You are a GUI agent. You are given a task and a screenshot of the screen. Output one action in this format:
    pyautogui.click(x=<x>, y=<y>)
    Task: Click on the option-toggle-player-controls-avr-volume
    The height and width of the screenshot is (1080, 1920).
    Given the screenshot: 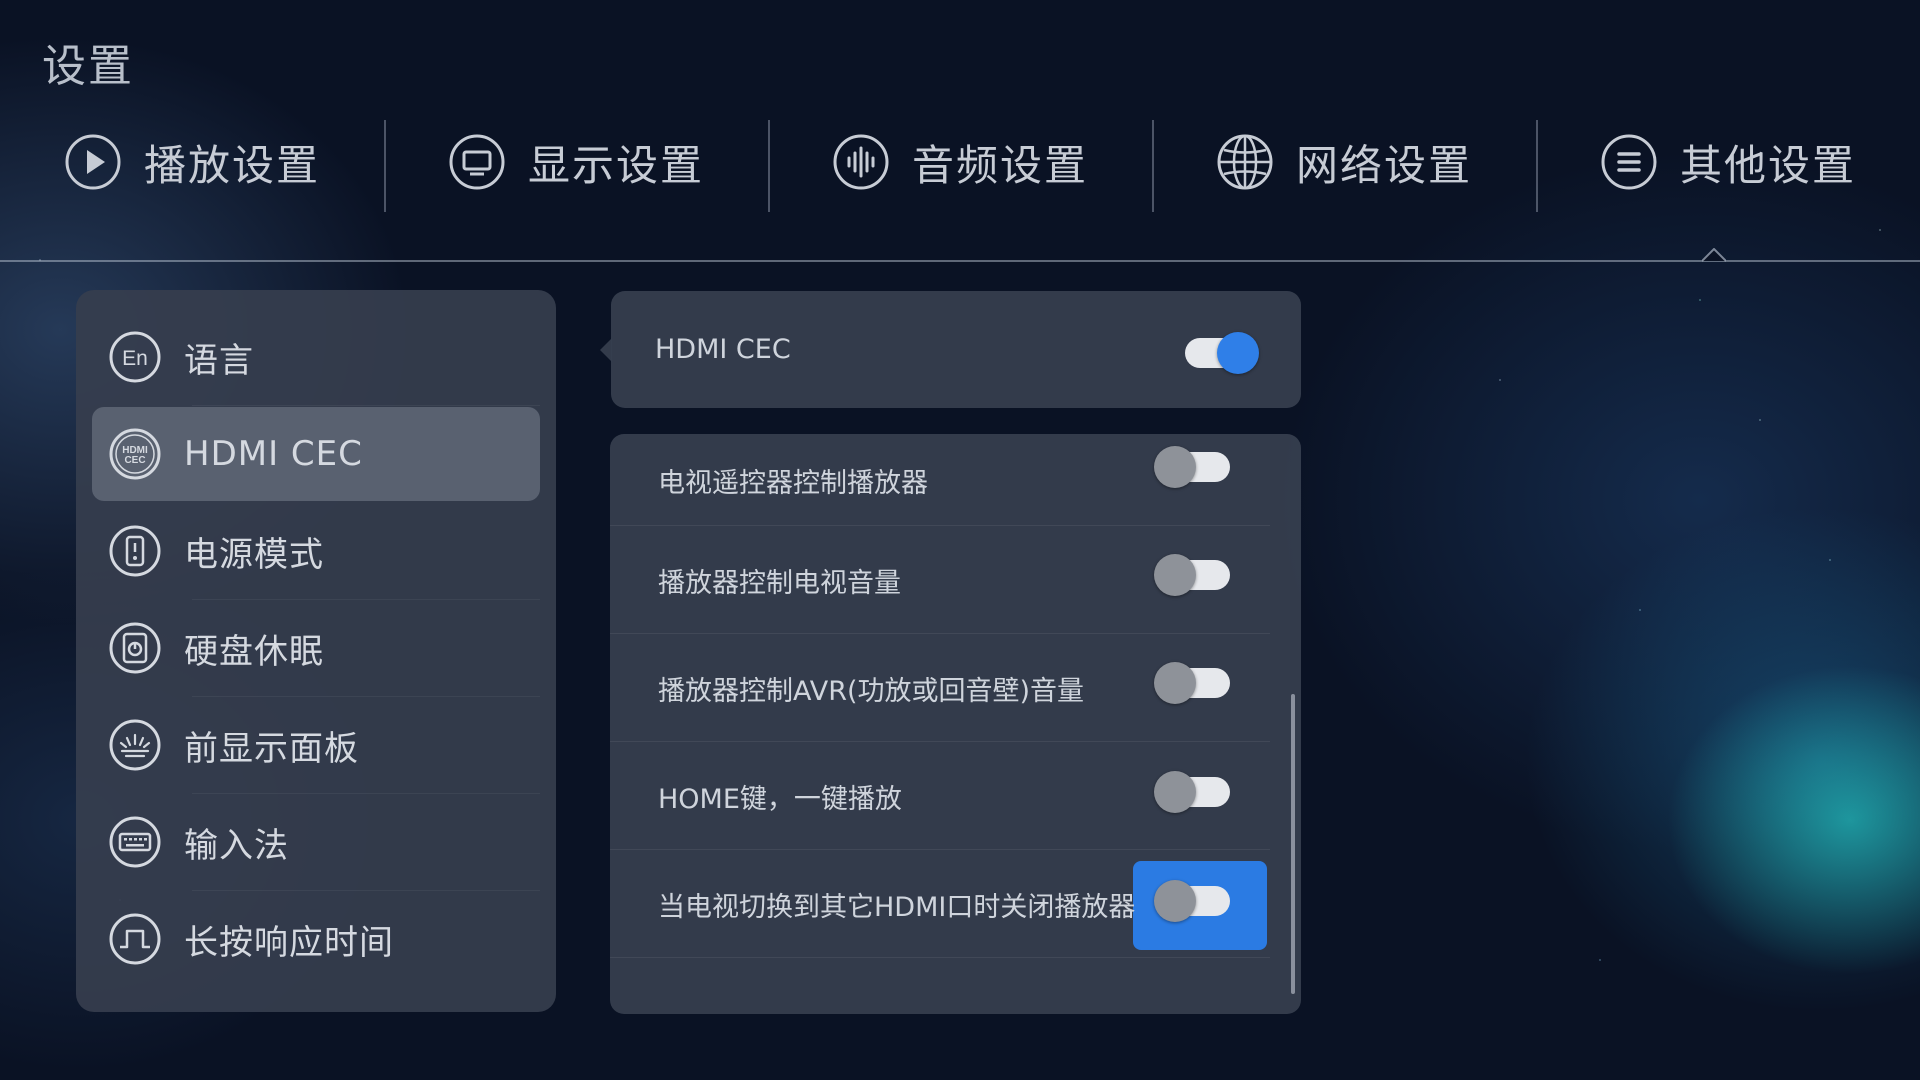 What is the action you would take?
    pyautogui.click(x=1192, y=683)
    